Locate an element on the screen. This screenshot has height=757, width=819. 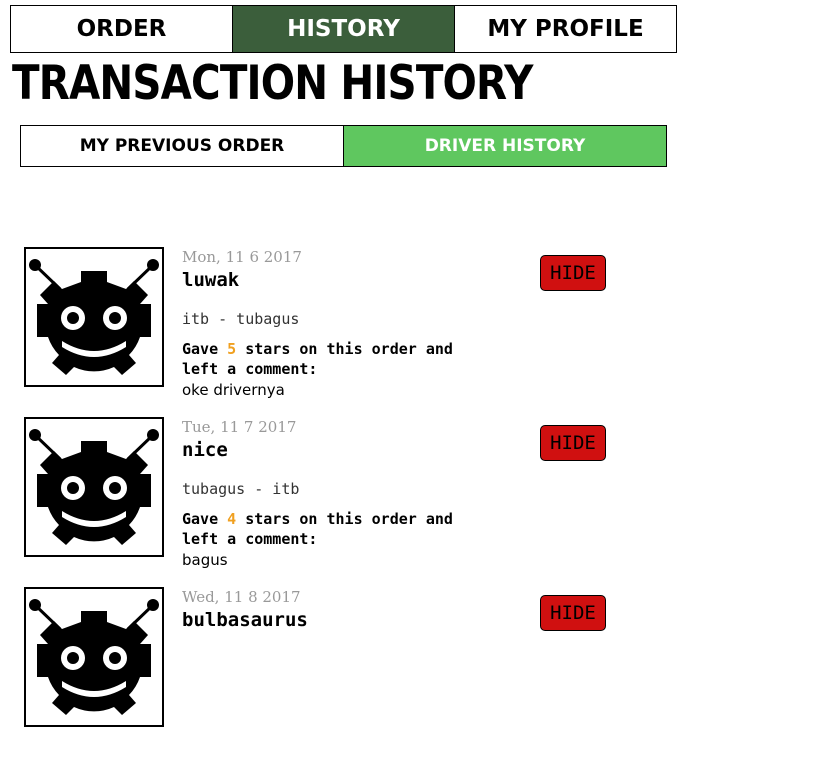
entry-name: bulbasaurus is located at coordinates (245, 620).